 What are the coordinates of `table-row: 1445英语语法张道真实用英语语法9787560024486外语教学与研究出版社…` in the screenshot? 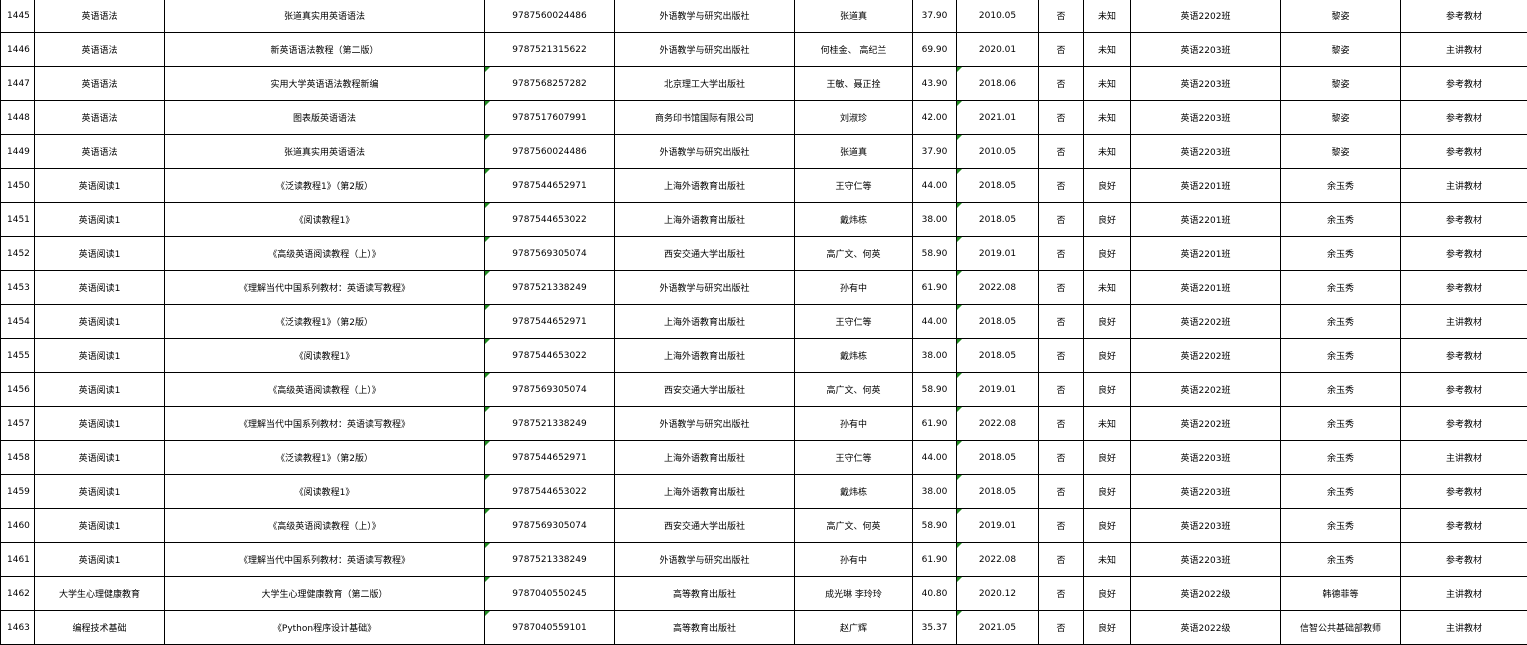 It's located at (764, 16).